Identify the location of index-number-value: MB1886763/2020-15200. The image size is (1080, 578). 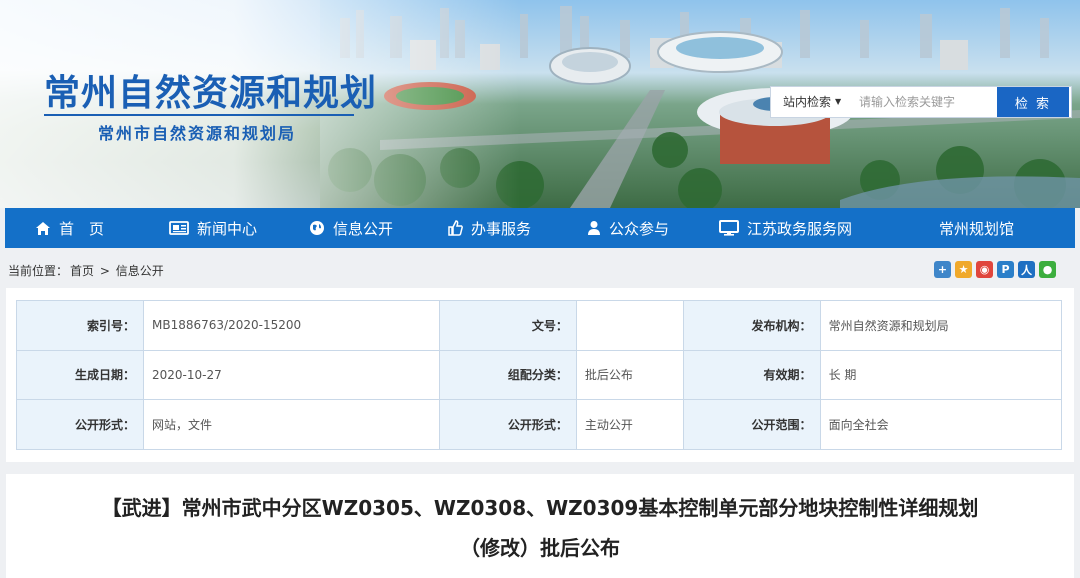
(291, 325).